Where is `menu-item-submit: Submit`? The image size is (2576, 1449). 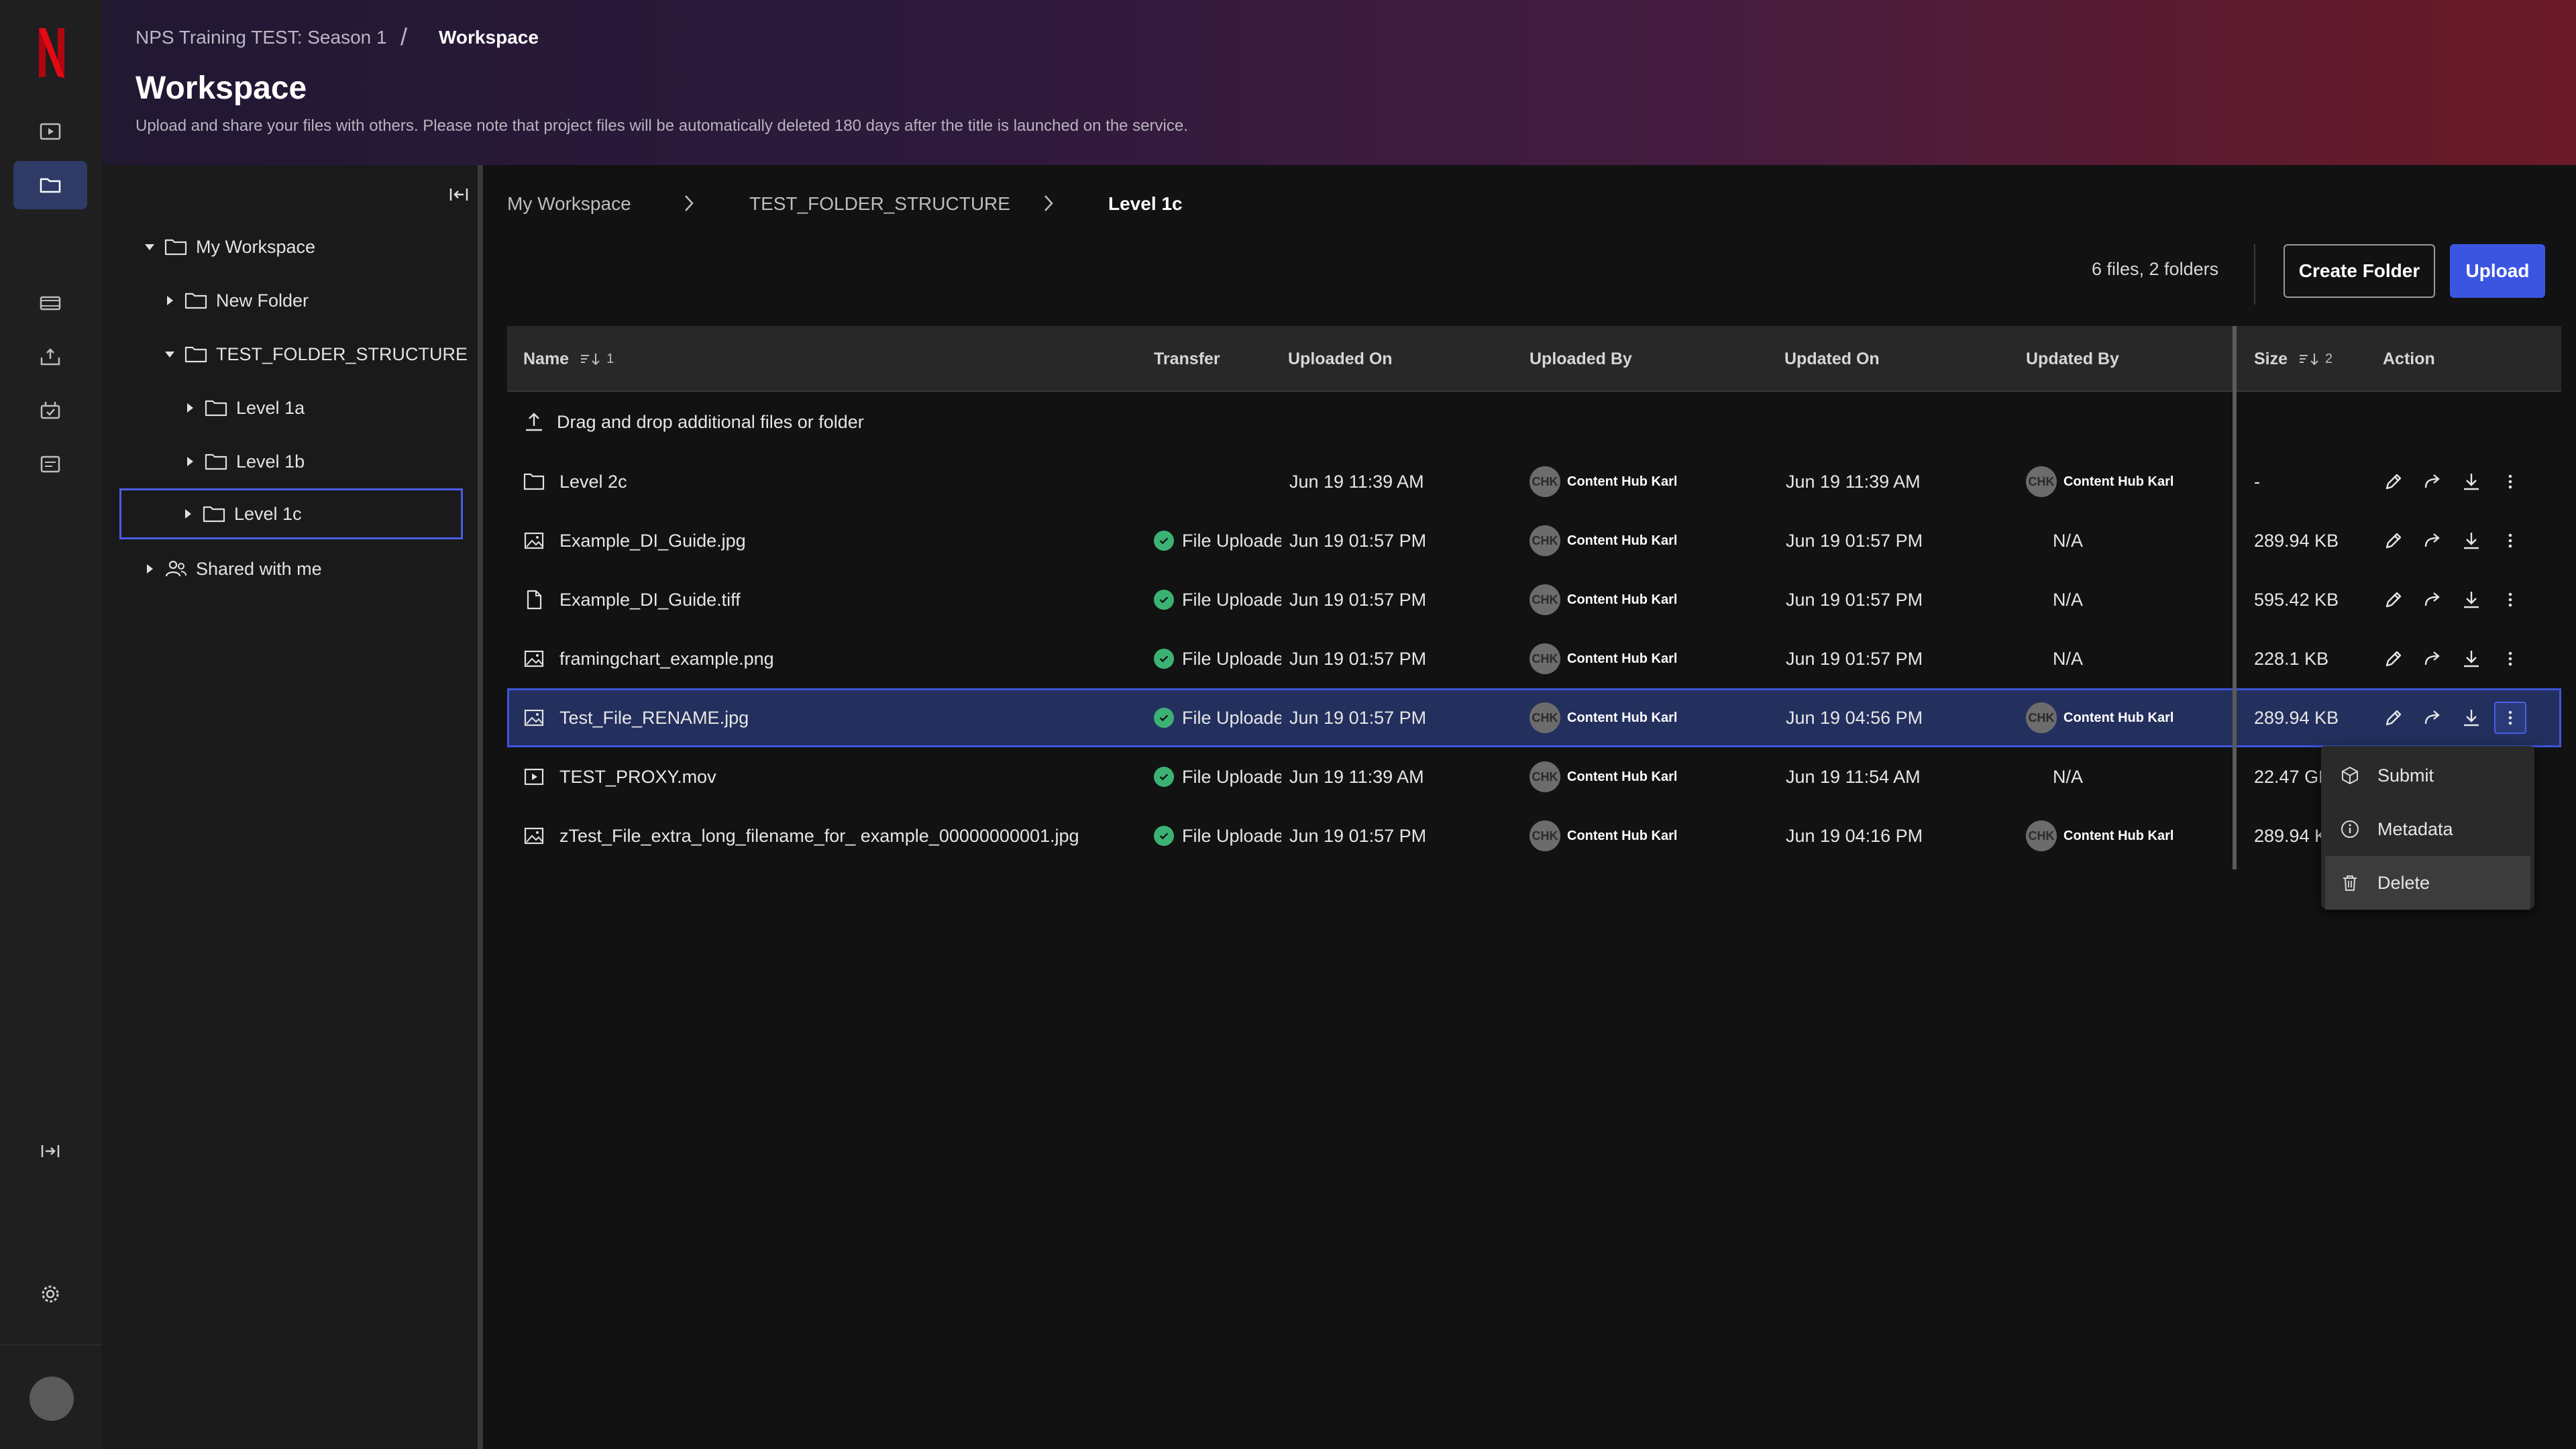
menu-item-submit: Submit is located at coordinates (2427, 775).